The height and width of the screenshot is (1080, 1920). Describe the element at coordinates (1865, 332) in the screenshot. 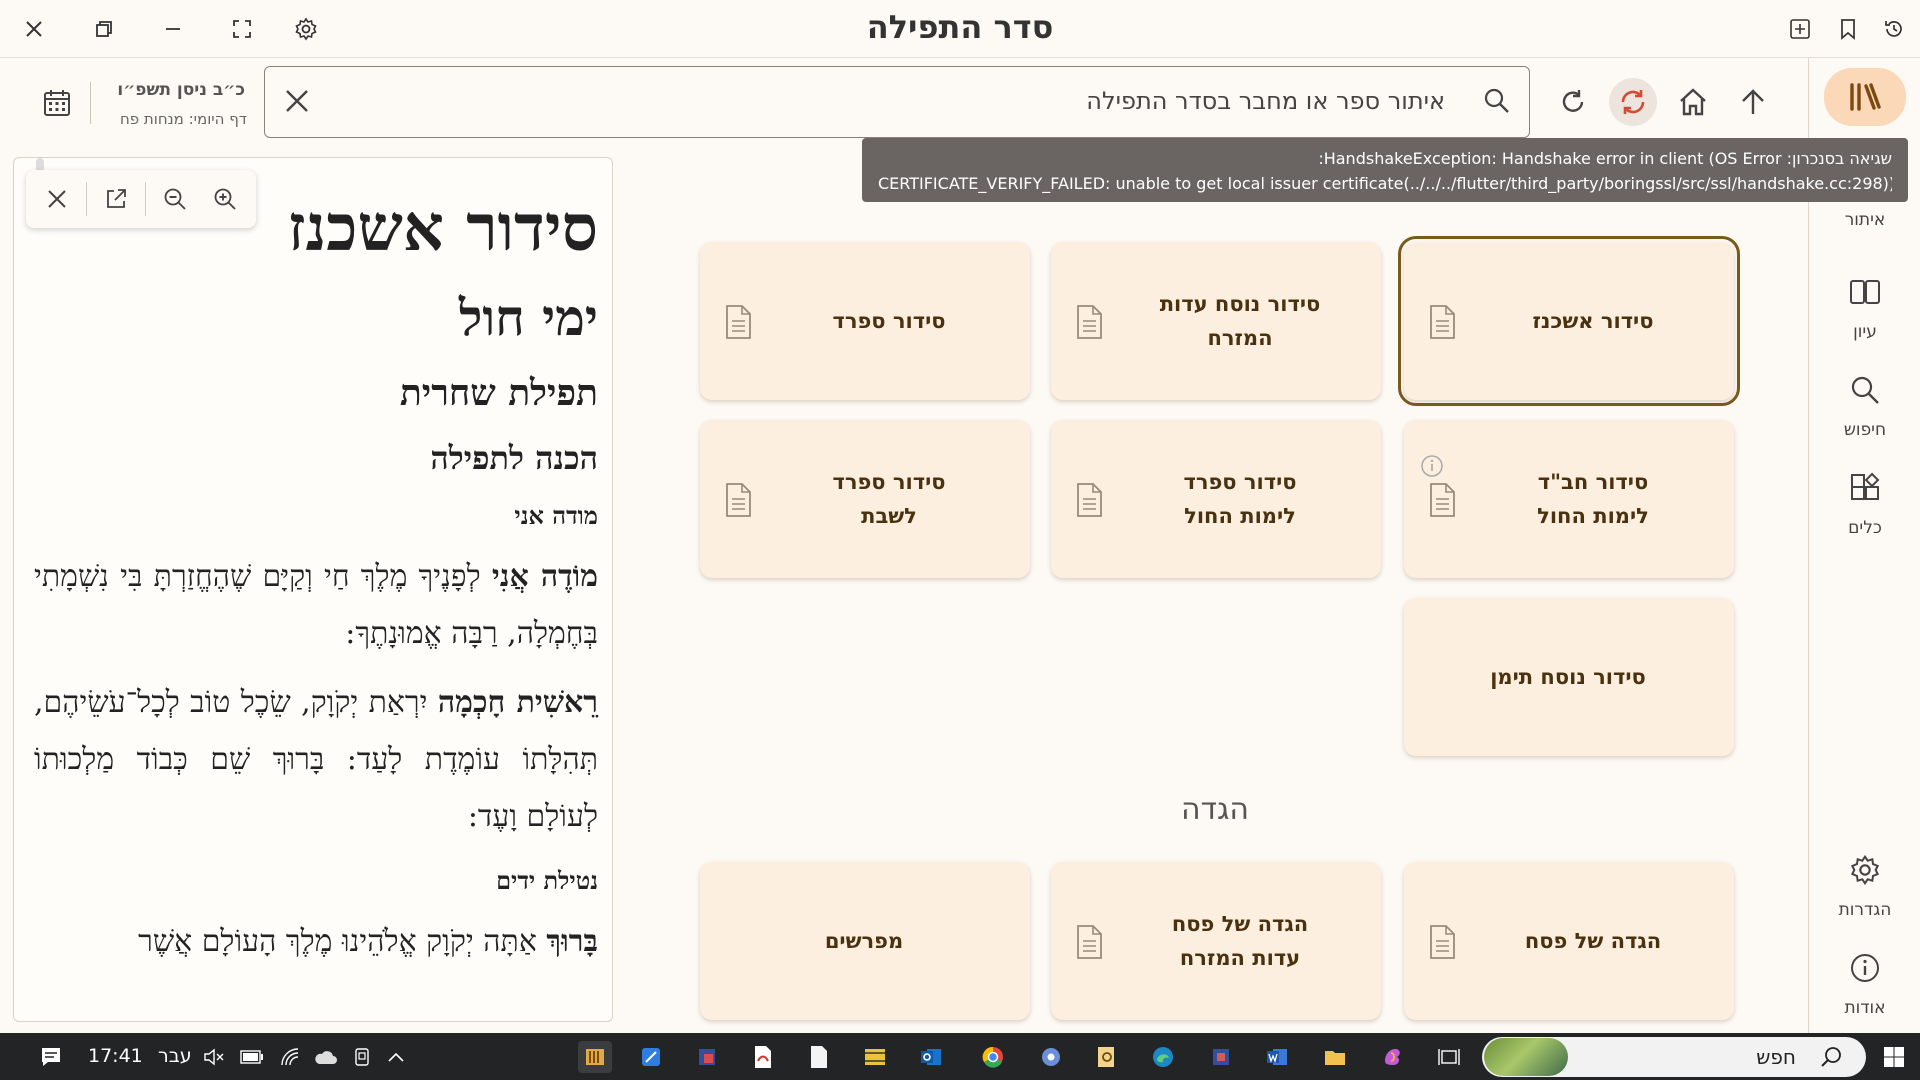

I see `rail-label-study: עיון` at that location.